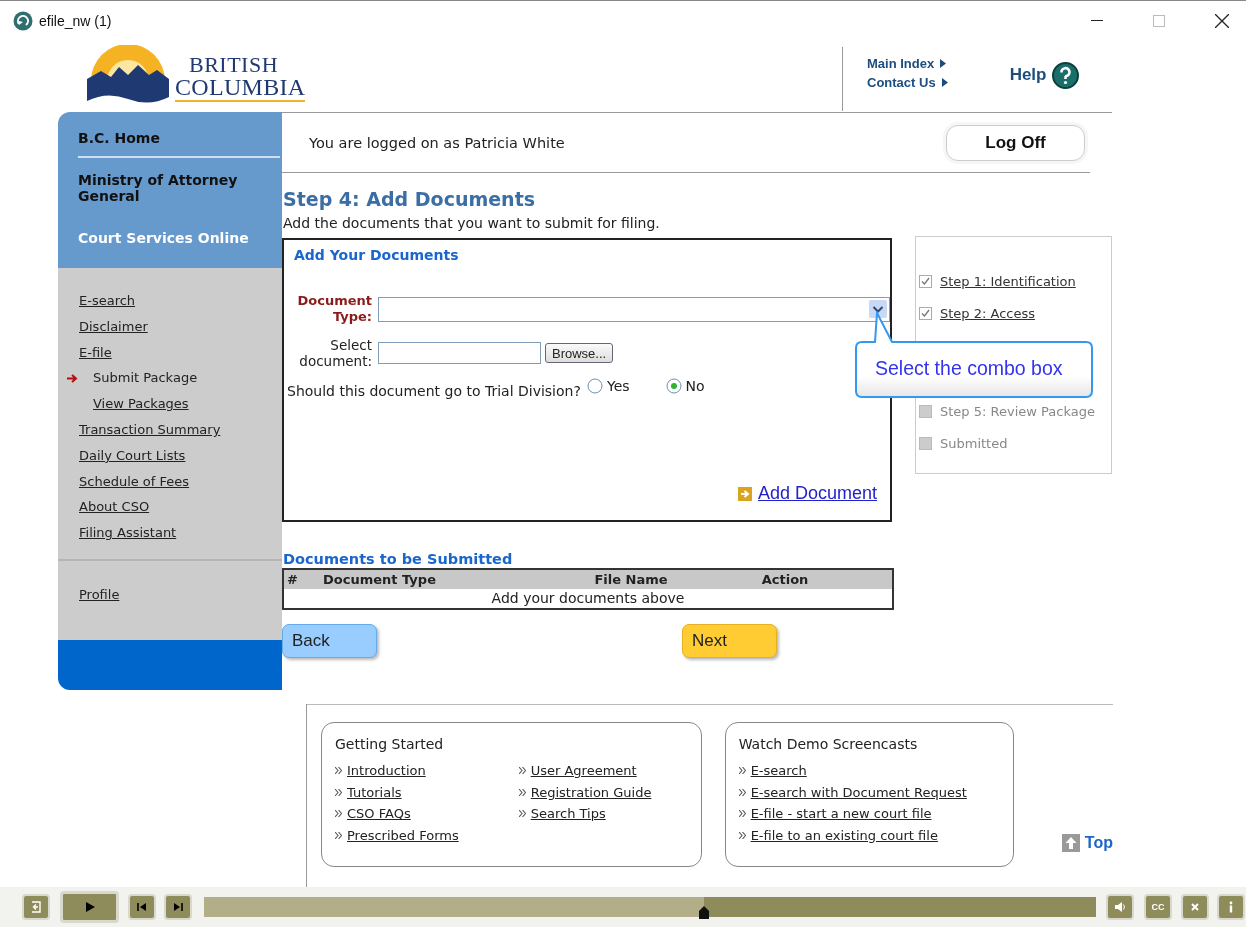 Image resolution: width=1246 pixels, height=927 pixels. Describe the element at coordinates (1066, 75) in the screenshot. I see `help-icon` at that location.